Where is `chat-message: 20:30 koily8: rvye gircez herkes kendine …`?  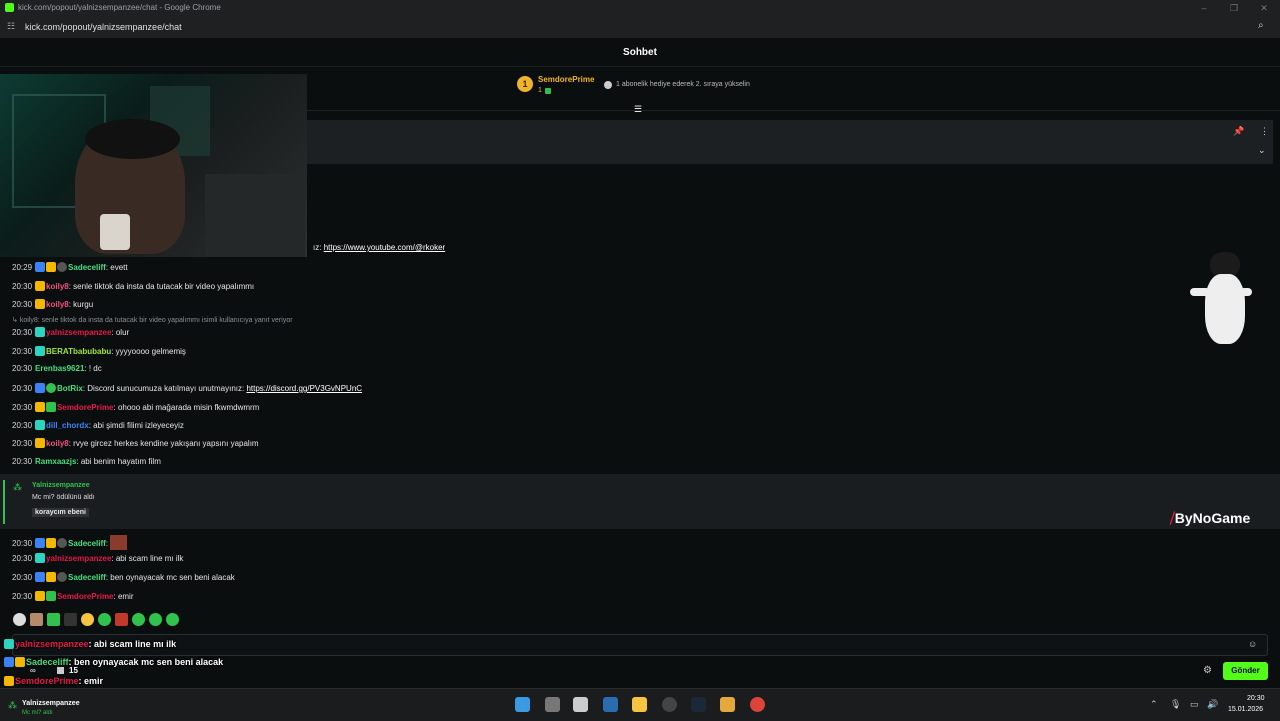 chat-message: 20:30 koily8: rvye gircez herkes kendine … is located at coordinates (135, 443).